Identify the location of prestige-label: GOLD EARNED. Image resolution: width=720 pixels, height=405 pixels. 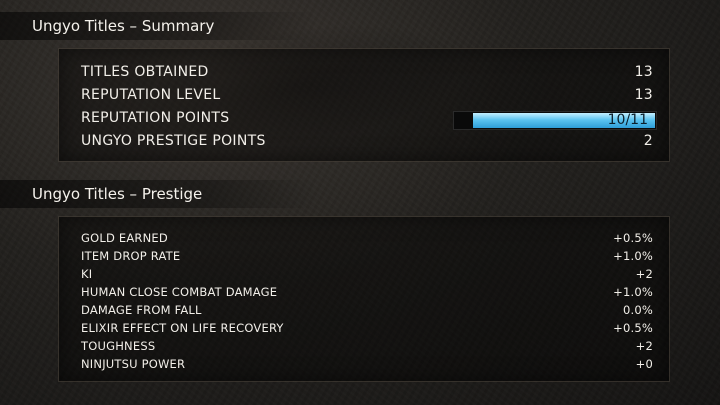
(124, 237).